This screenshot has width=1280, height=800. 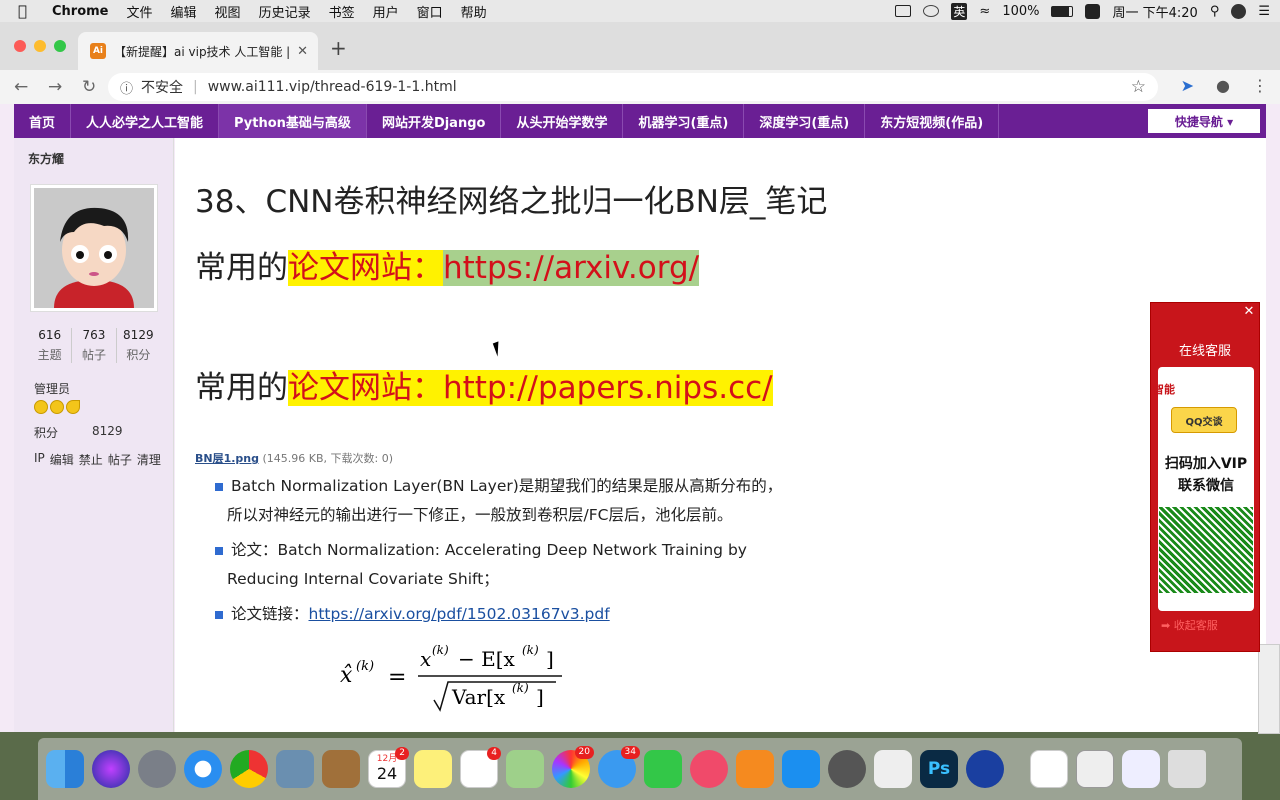 What do you see at coordinates (338, 48) in the screenshot?
I see `new-tab-icon: +` at bounding box center [338, 48].